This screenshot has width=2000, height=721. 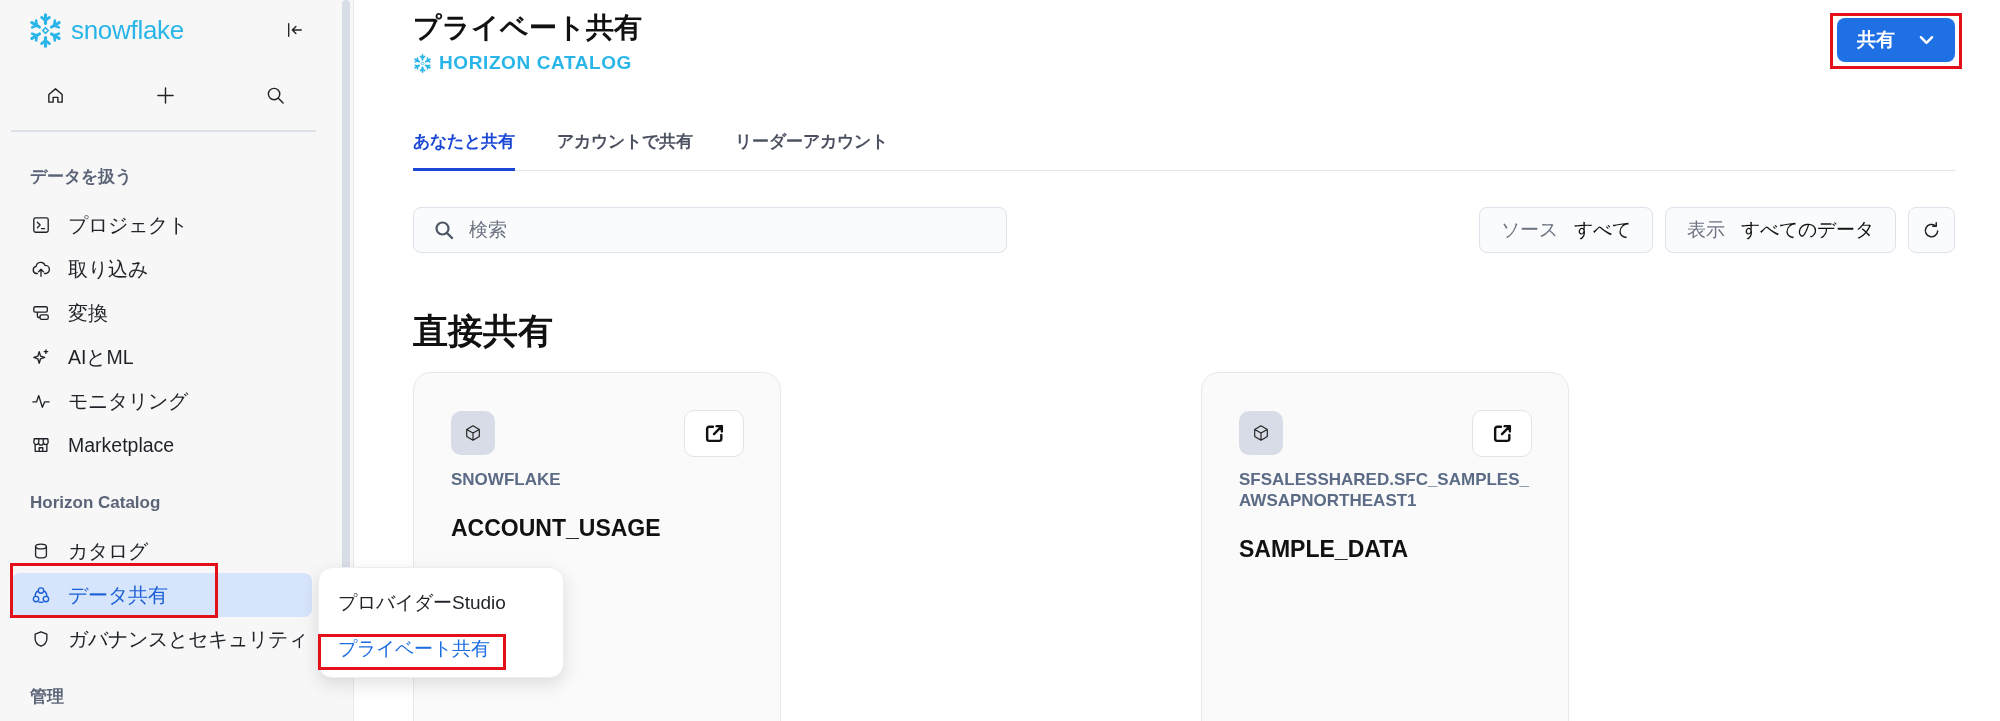 What do you see at coordinates (506, 479) in the screenshot?
I see `provider-name: SNOWFLAKE` at bounding box center [506, 479].